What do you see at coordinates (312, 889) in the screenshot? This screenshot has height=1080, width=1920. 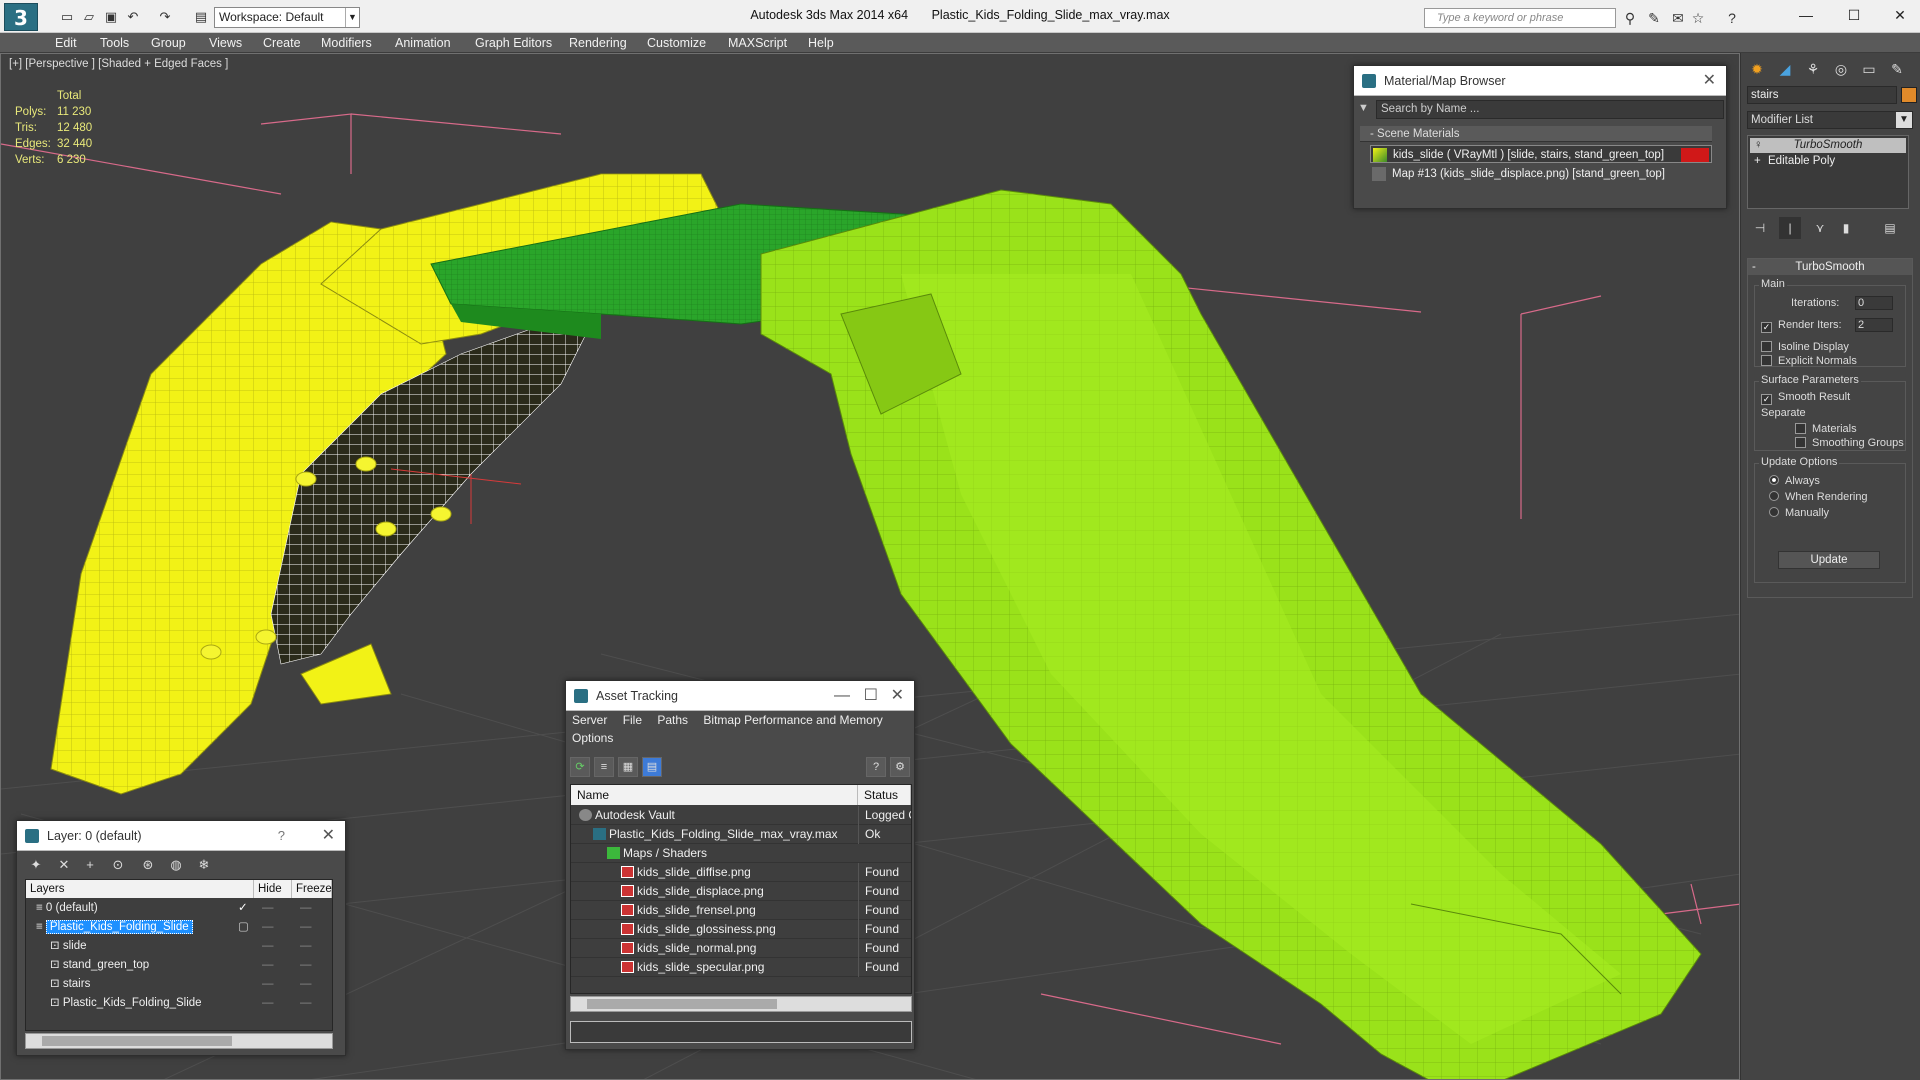 I see `col-freeze-header: Freeze` at bounding box center [312, 889].